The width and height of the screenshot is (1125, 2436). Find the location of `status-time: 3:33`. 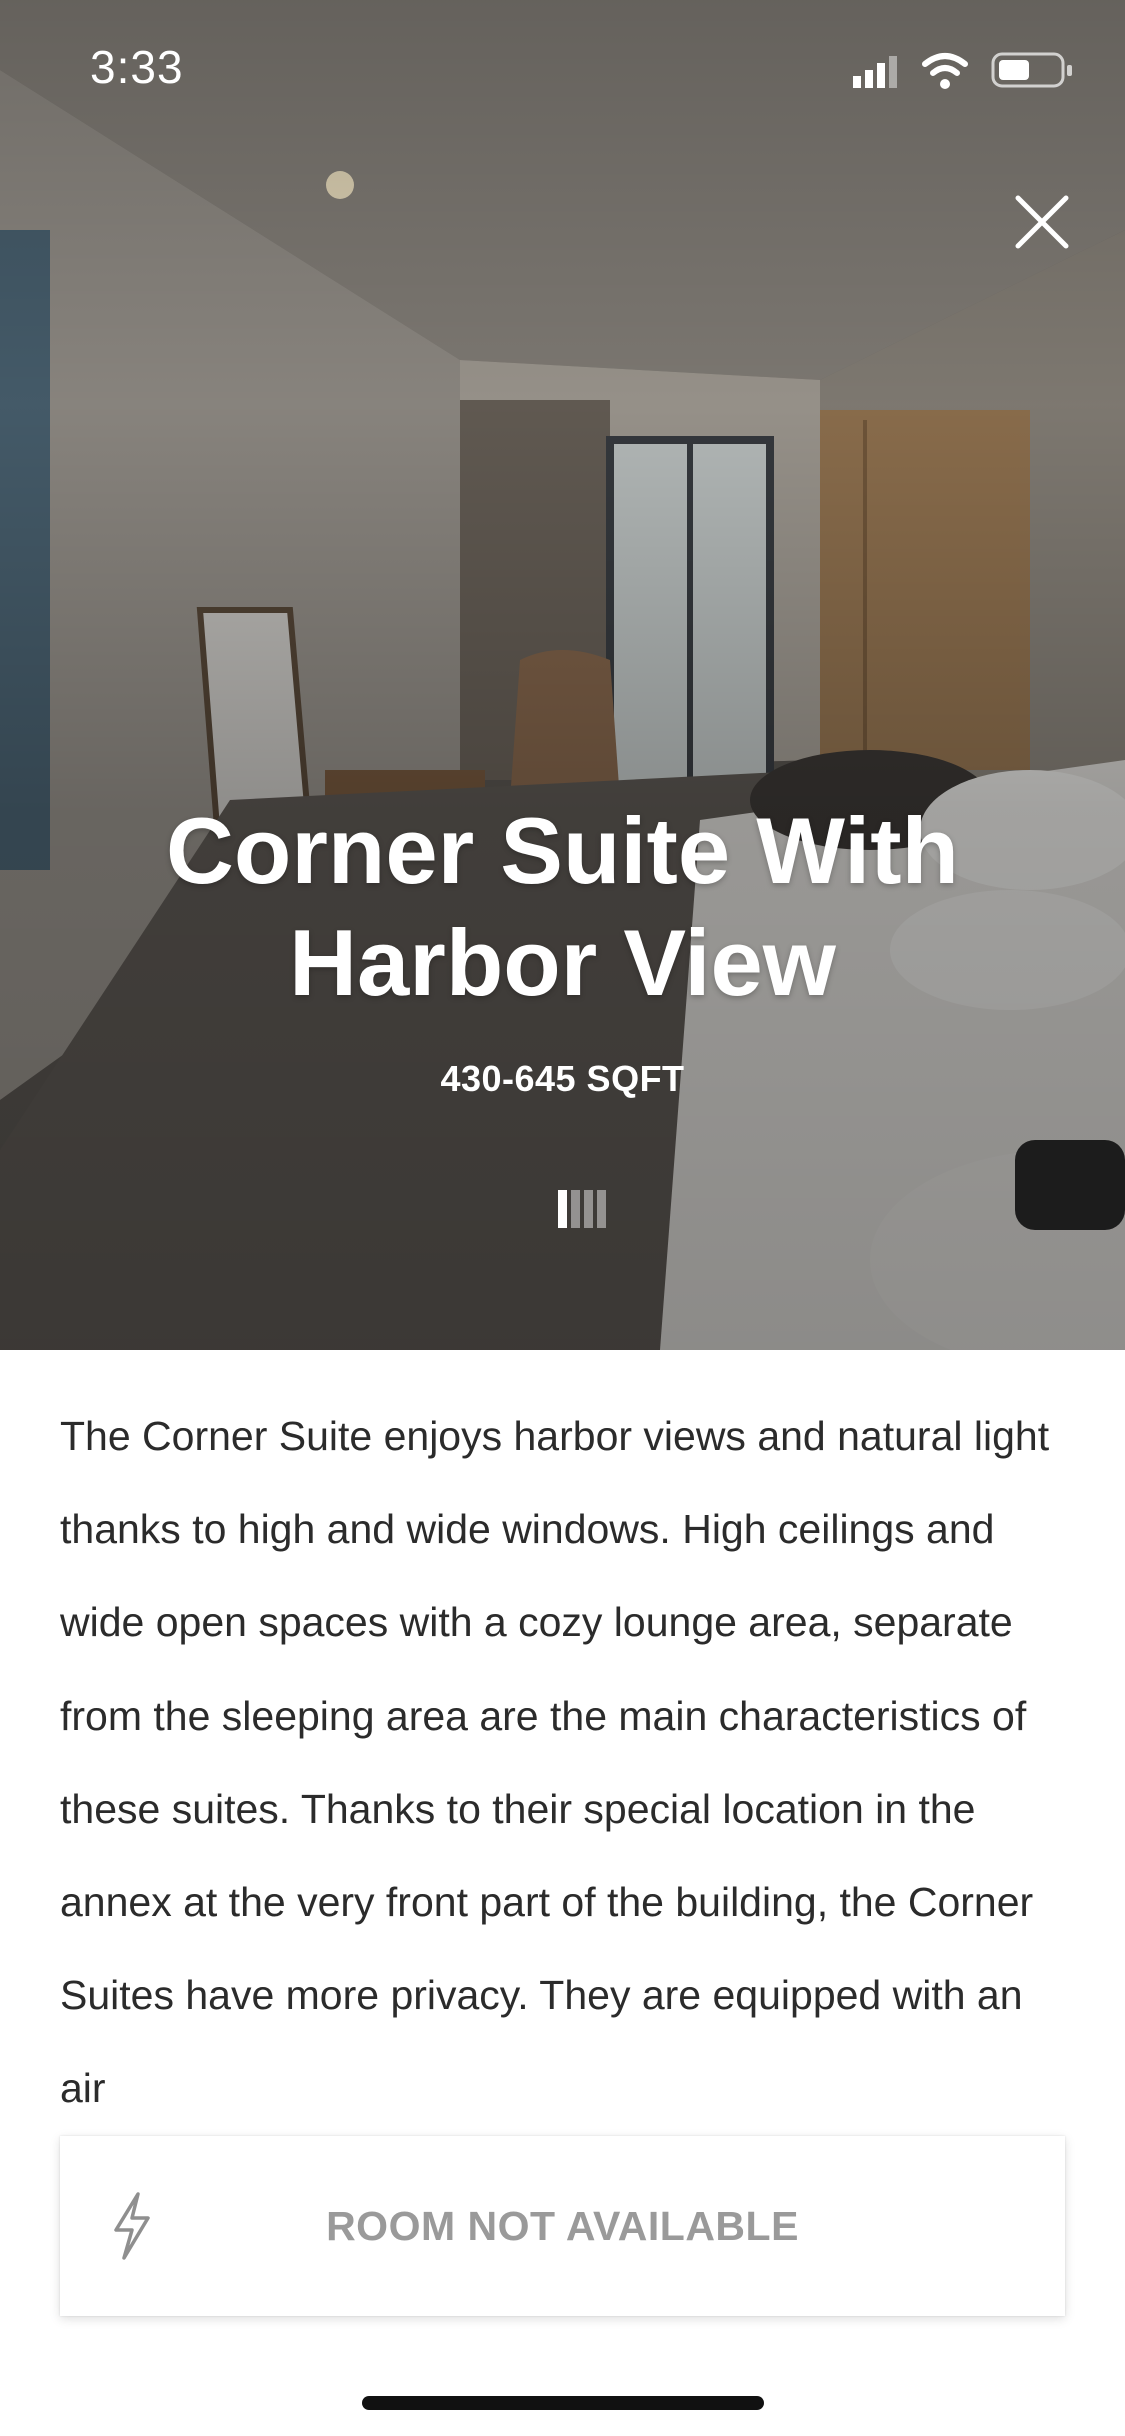

status-time: 3:33 is located at coordinates (137, 67).